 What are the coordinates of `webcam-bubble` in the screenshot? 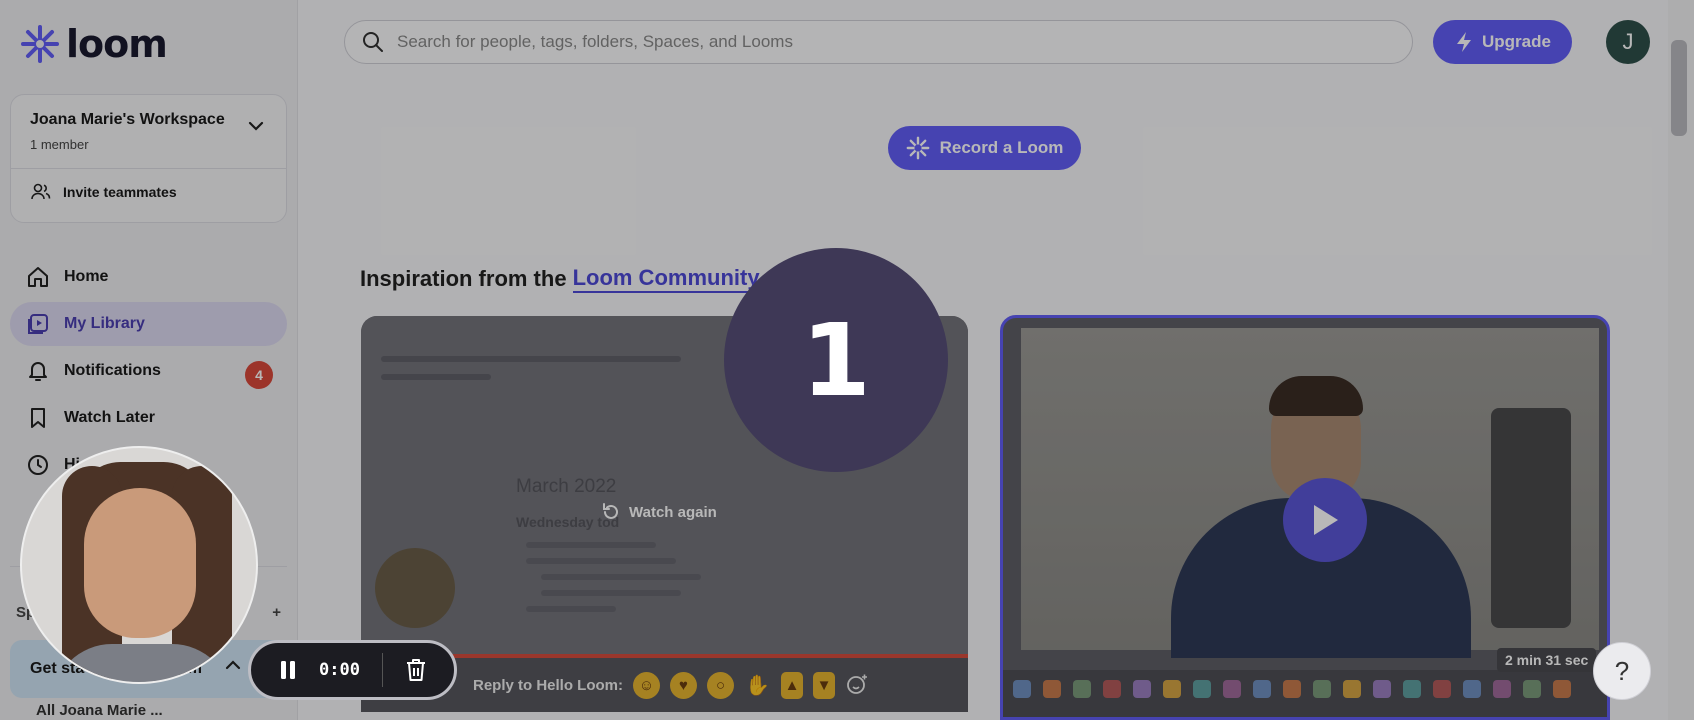 It's located at (139, 565).